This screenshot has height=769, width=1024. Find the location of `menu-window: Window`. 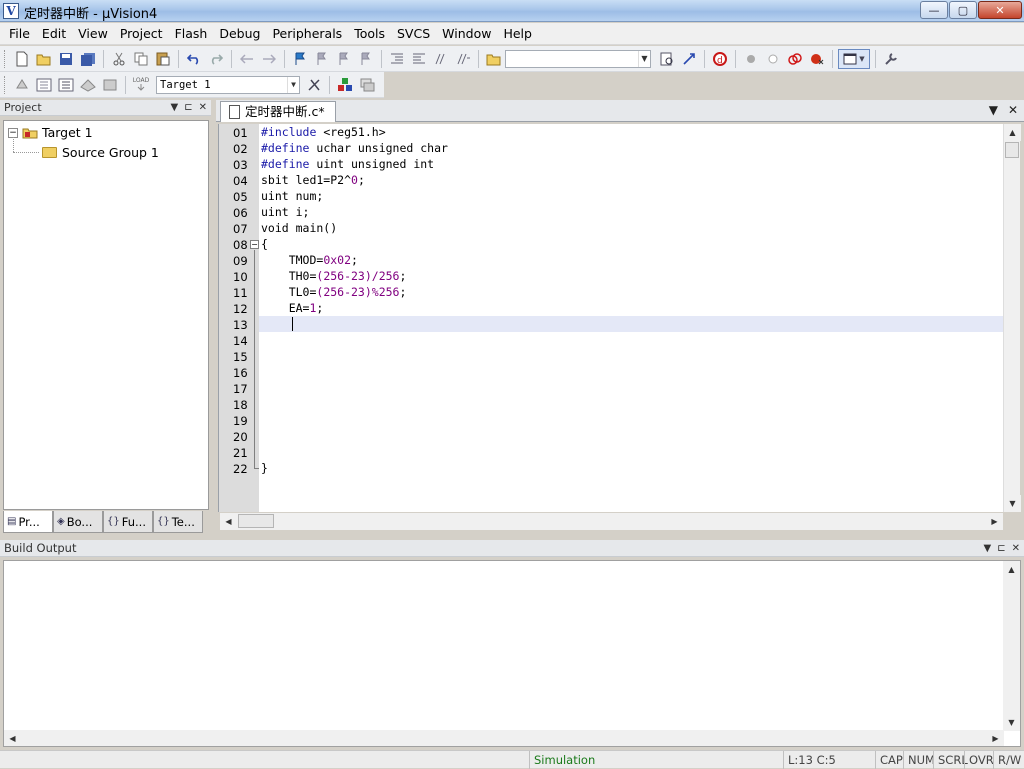

menu-window: Window is located at coordinates (466, 34).